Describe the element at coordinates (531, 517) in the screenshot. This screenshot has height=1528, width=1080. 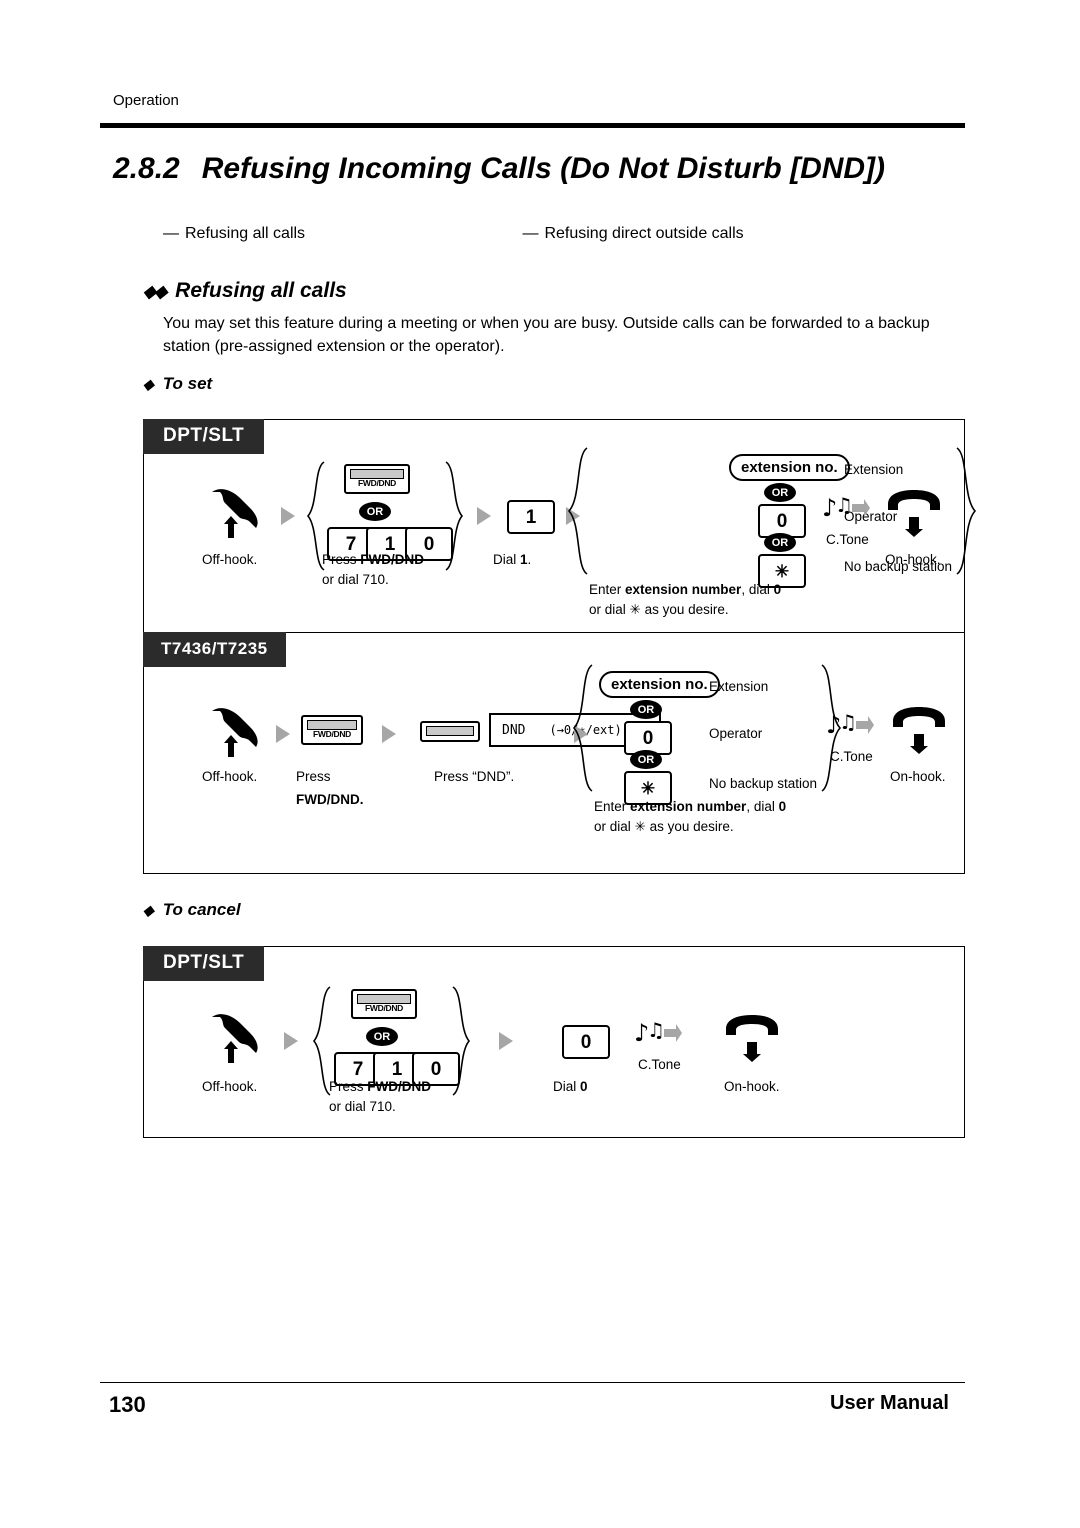
I see `key-1-dial: 1` at that location.